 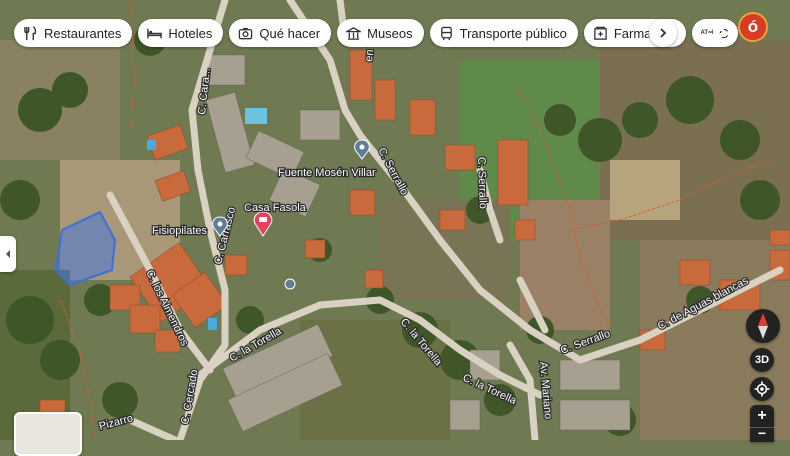 What do you see at coordinates (180, 231) in the screenshot?
I see `place-label-fisiopilates: Fisiopilates` at bounding box center [180, 231].